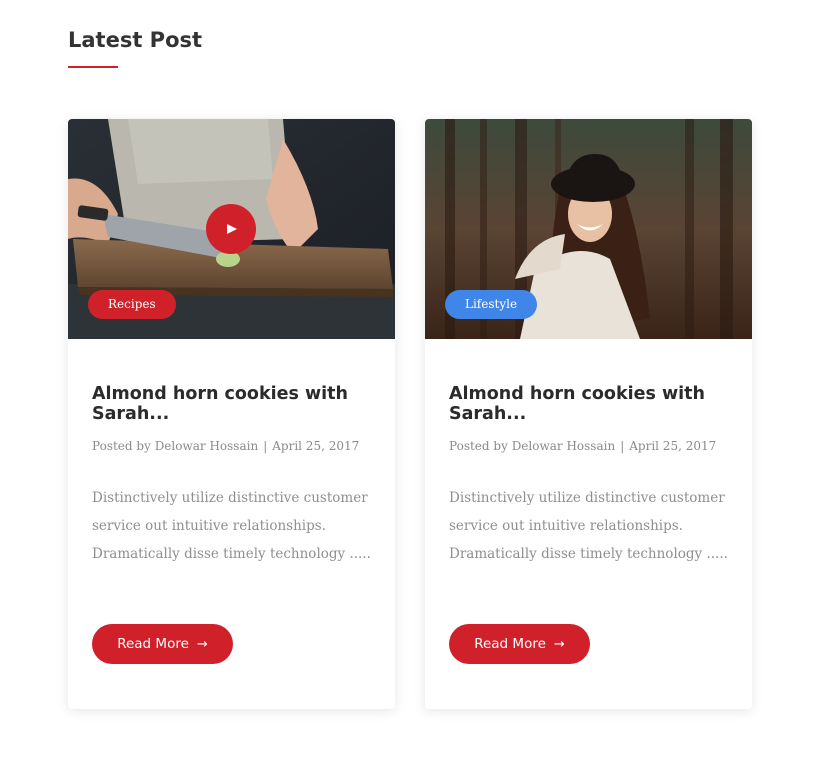 This screenshot has height=764, width=817. Describe the element at coordinates (135, 40) in the screenshot. I see `section-title: Latest Post` at that location.